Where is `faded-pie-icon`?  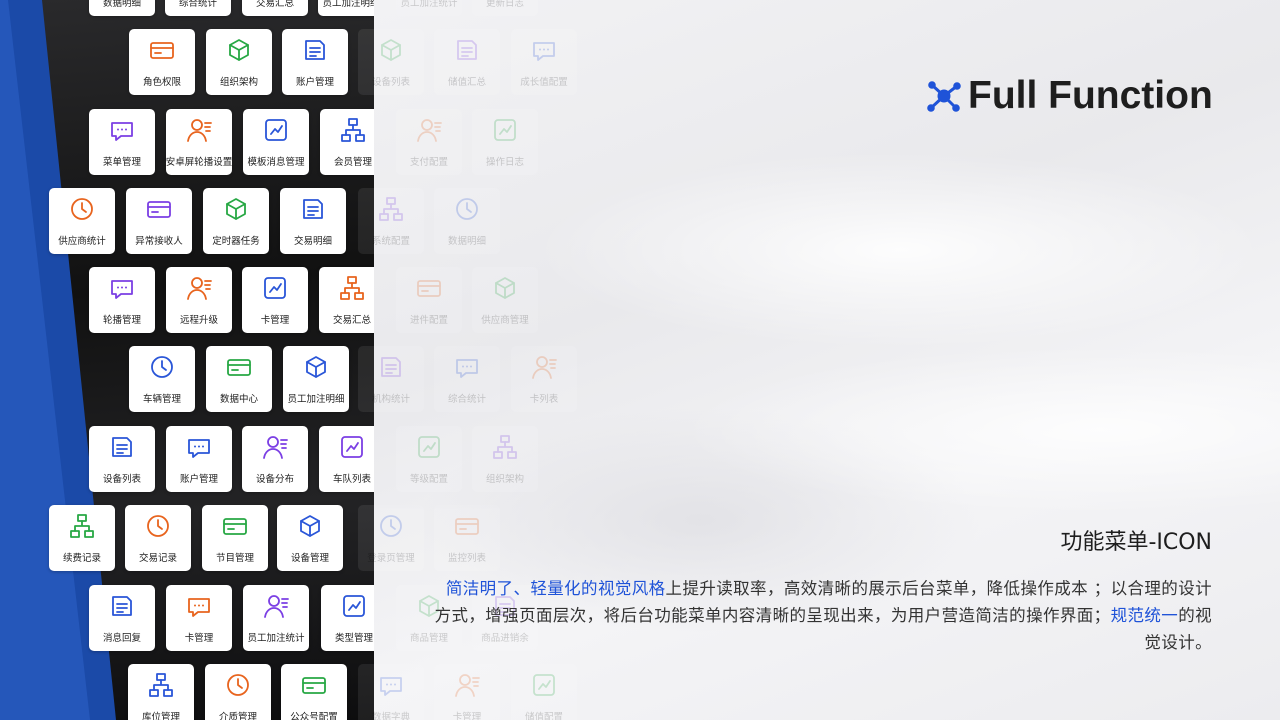 faded-pie-icon is located at coordinates (467, 368).